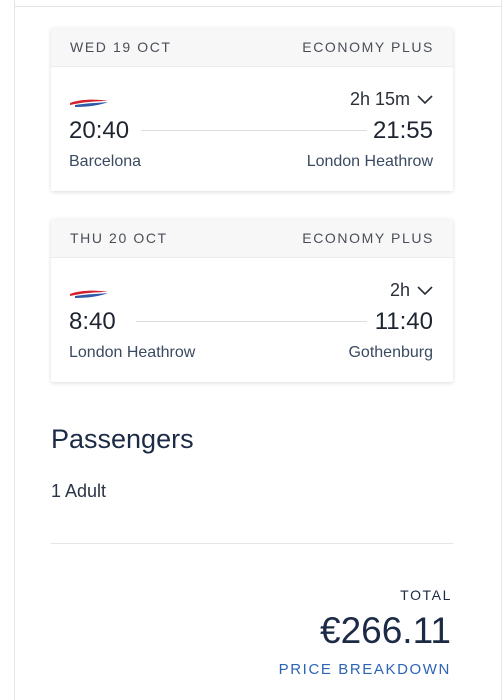 The height and width of the screenshot is (700, 502). What do you see at coordinates (402, 130) in the screenshot?
I see `arrival-time: 21:55` at bounding box center [402, 130].